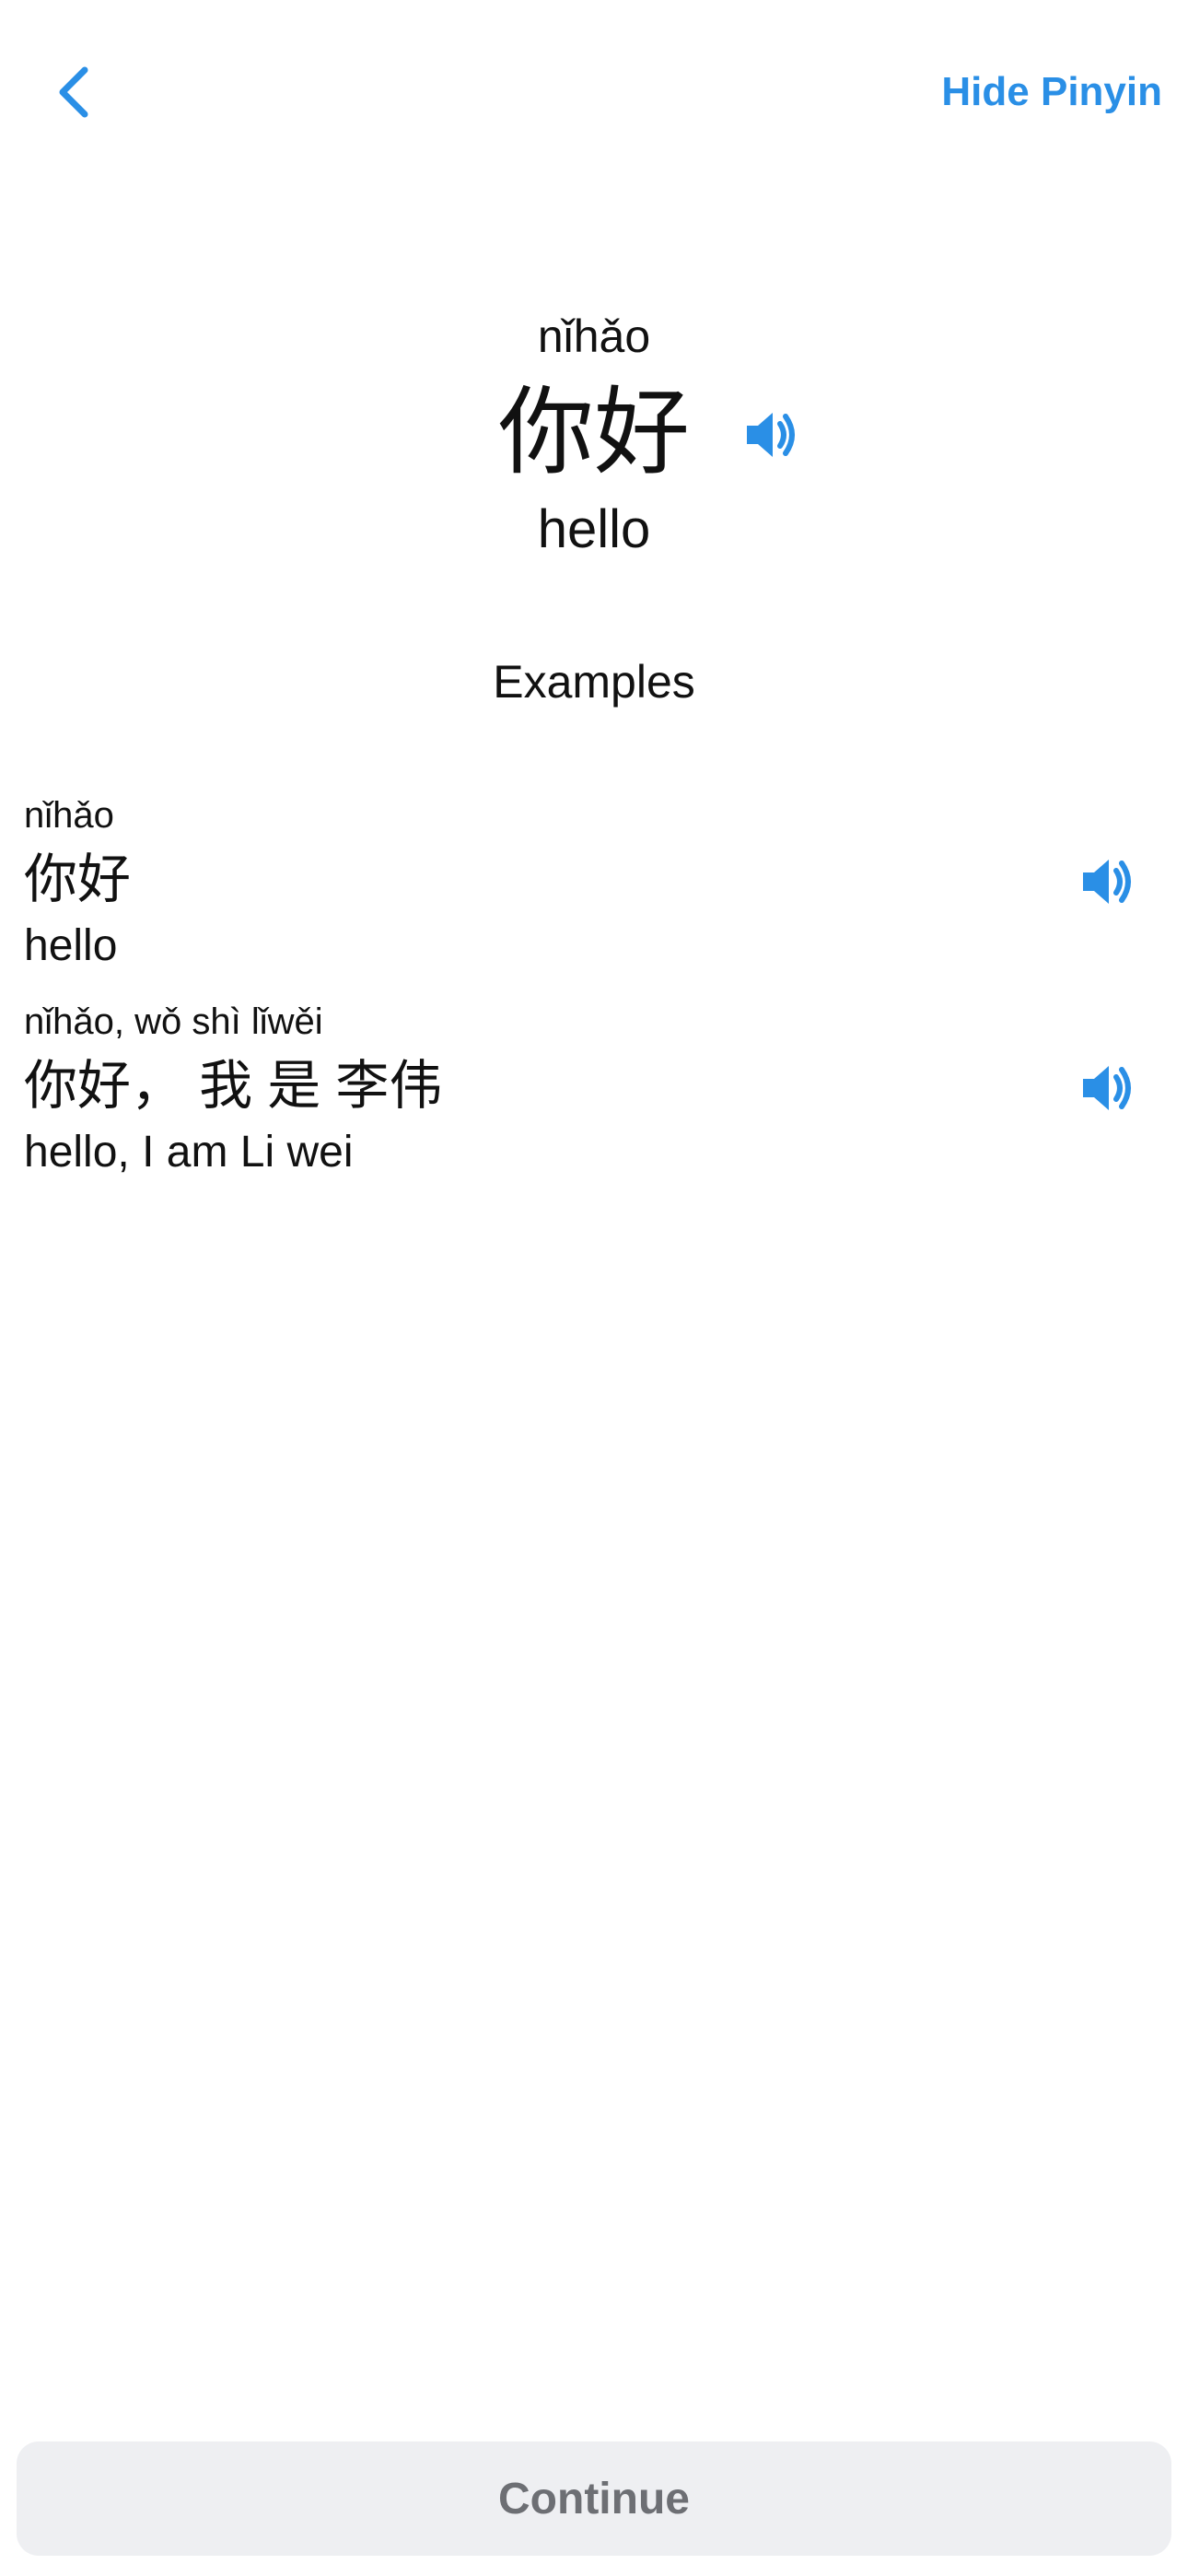 This screenshot has width=1188, height=2576. Describe the element at coordinates (594, 336) in the screenshot. I see `word-pinyin: nǐhǎo` at that location.